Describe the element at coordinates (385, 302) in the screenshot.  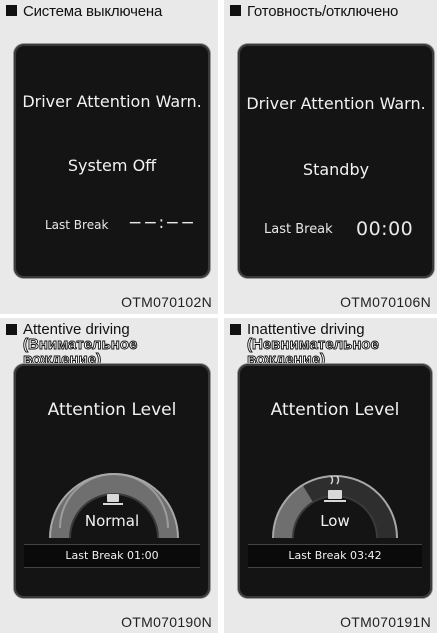
I see `figure-code: OTM070106N` at that location.